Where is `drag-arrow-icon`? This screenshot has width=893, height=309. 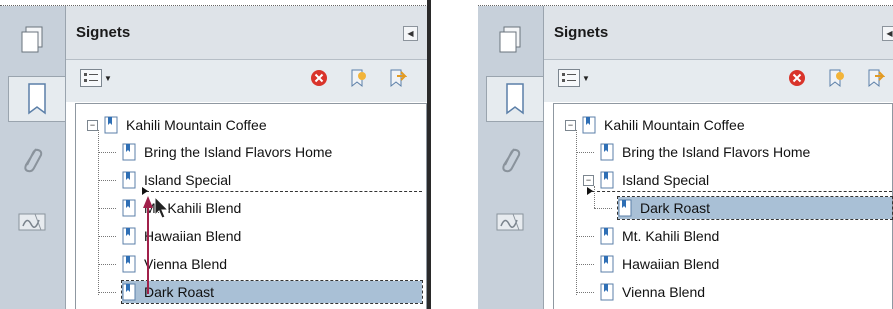
drag-arrow-icon is located at coordinates (148, 245).